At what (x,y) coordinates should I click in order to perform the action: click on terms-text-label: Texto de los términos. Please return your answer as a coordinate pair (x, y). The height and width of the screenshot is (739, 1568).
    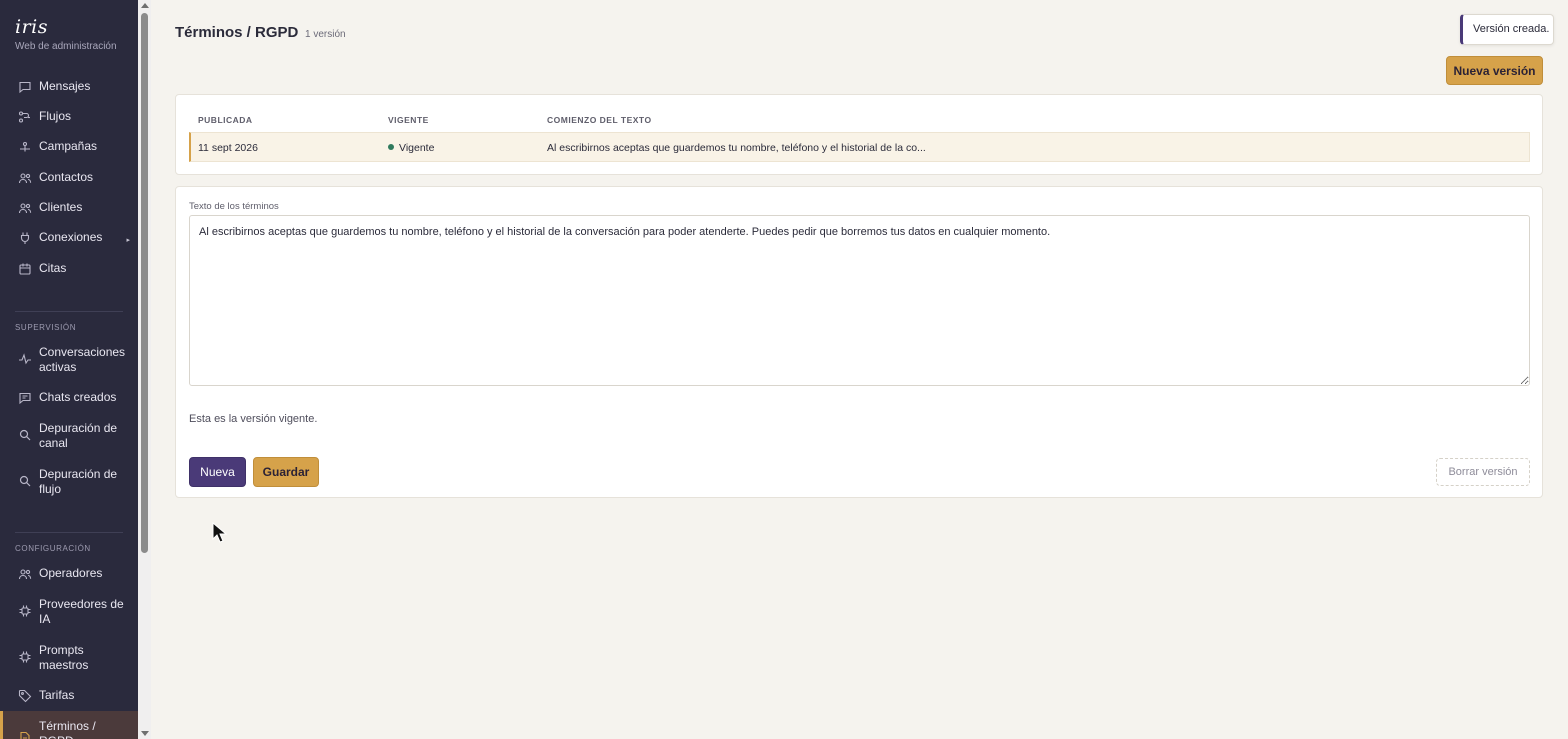
    Looking at the image, I should click on (234, 206).